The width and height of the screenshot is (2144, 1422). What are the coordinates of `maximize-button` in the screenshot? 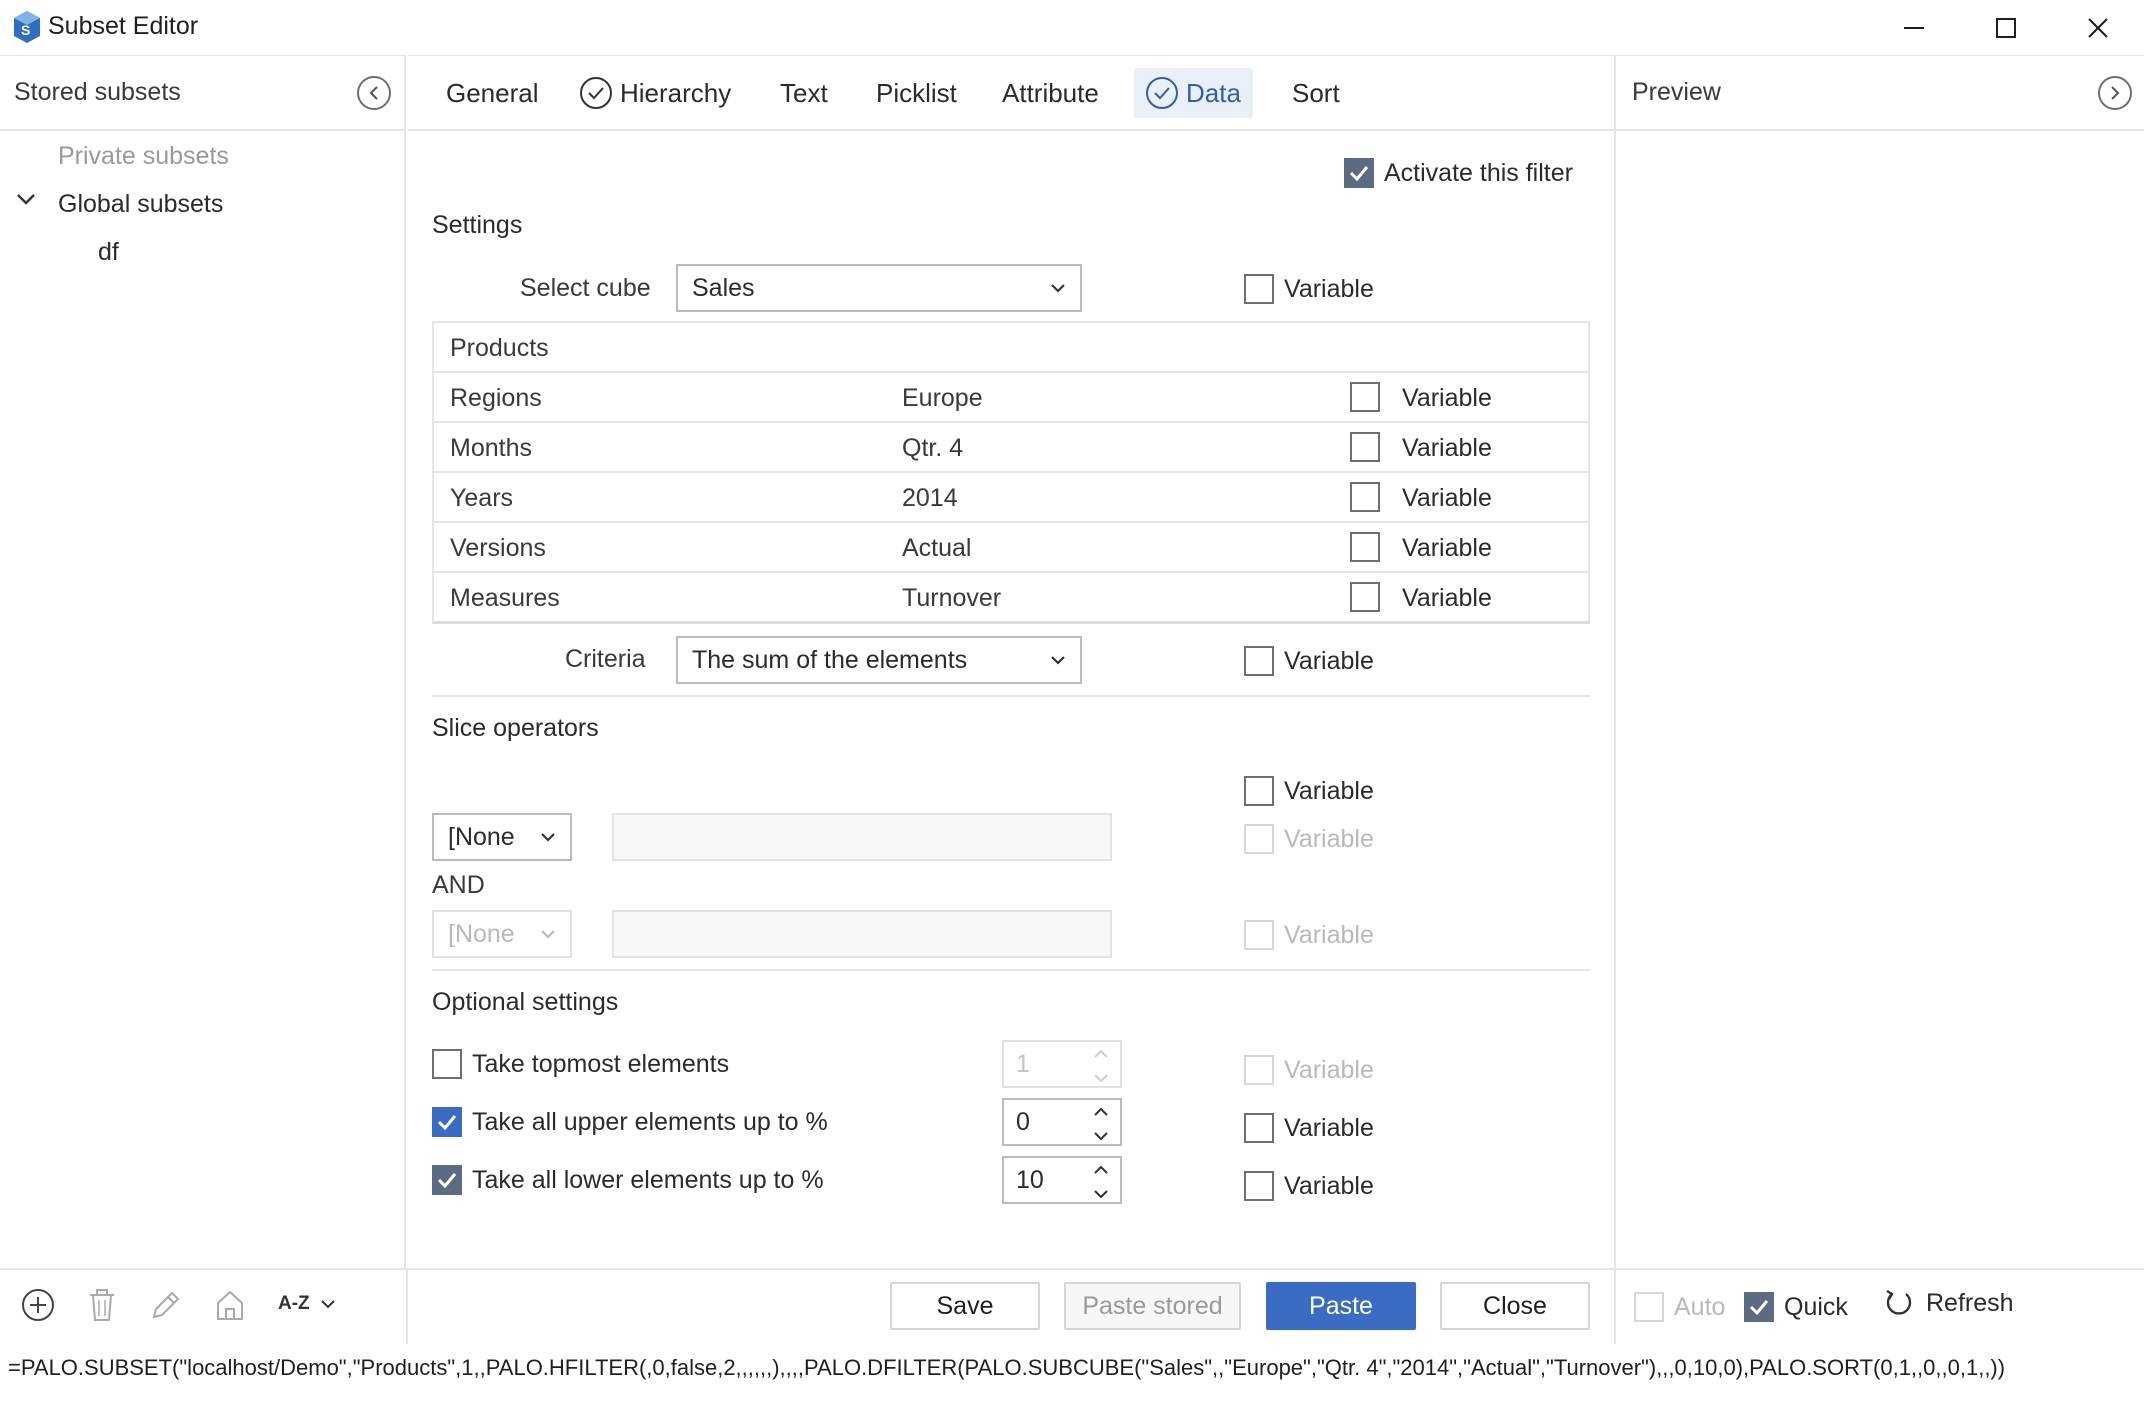 It's located at (2006, 27).